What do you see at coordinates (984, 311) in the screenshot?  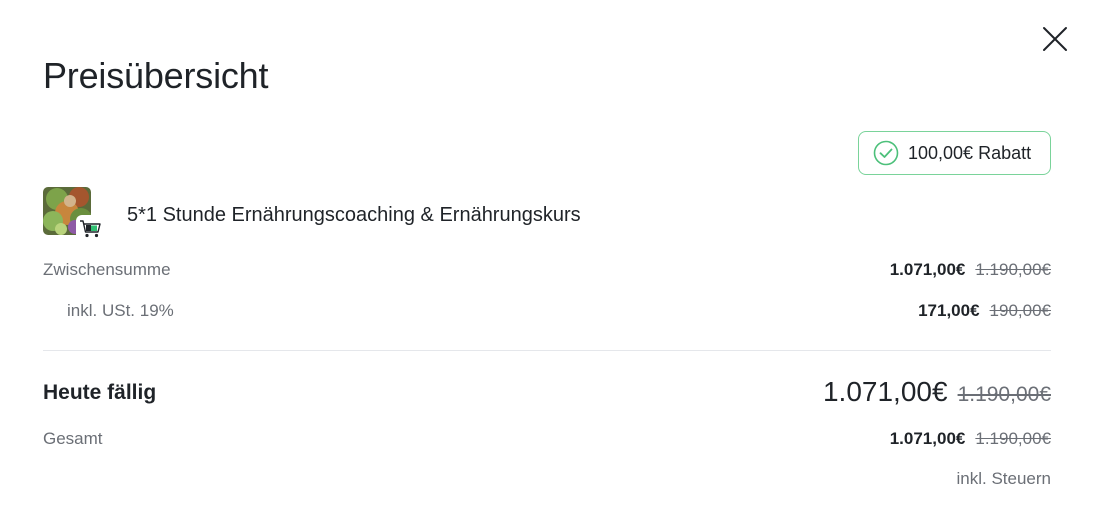 I see `vat-price: 171,00€ 190,00€` at bounding box center [984, 311].